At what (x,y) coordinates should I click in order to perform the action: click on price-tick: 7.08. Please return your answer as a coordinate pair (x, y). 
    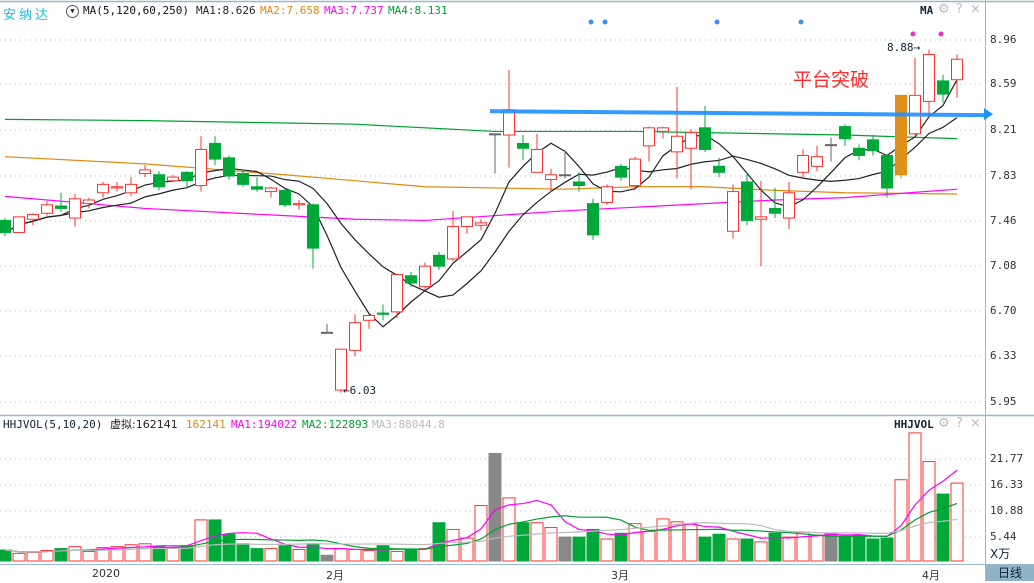
    Looking at the image, I should click on (1003, 265).